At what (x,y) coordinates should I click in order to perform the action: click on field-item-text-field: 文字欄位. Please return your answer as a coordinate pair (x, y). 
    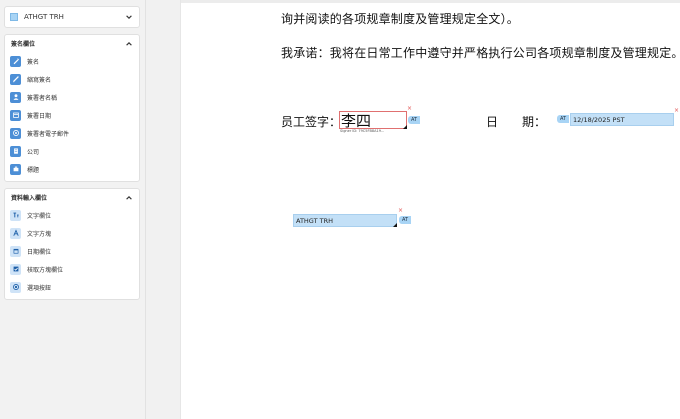
    Looking at the image, I should click on (72, 215).